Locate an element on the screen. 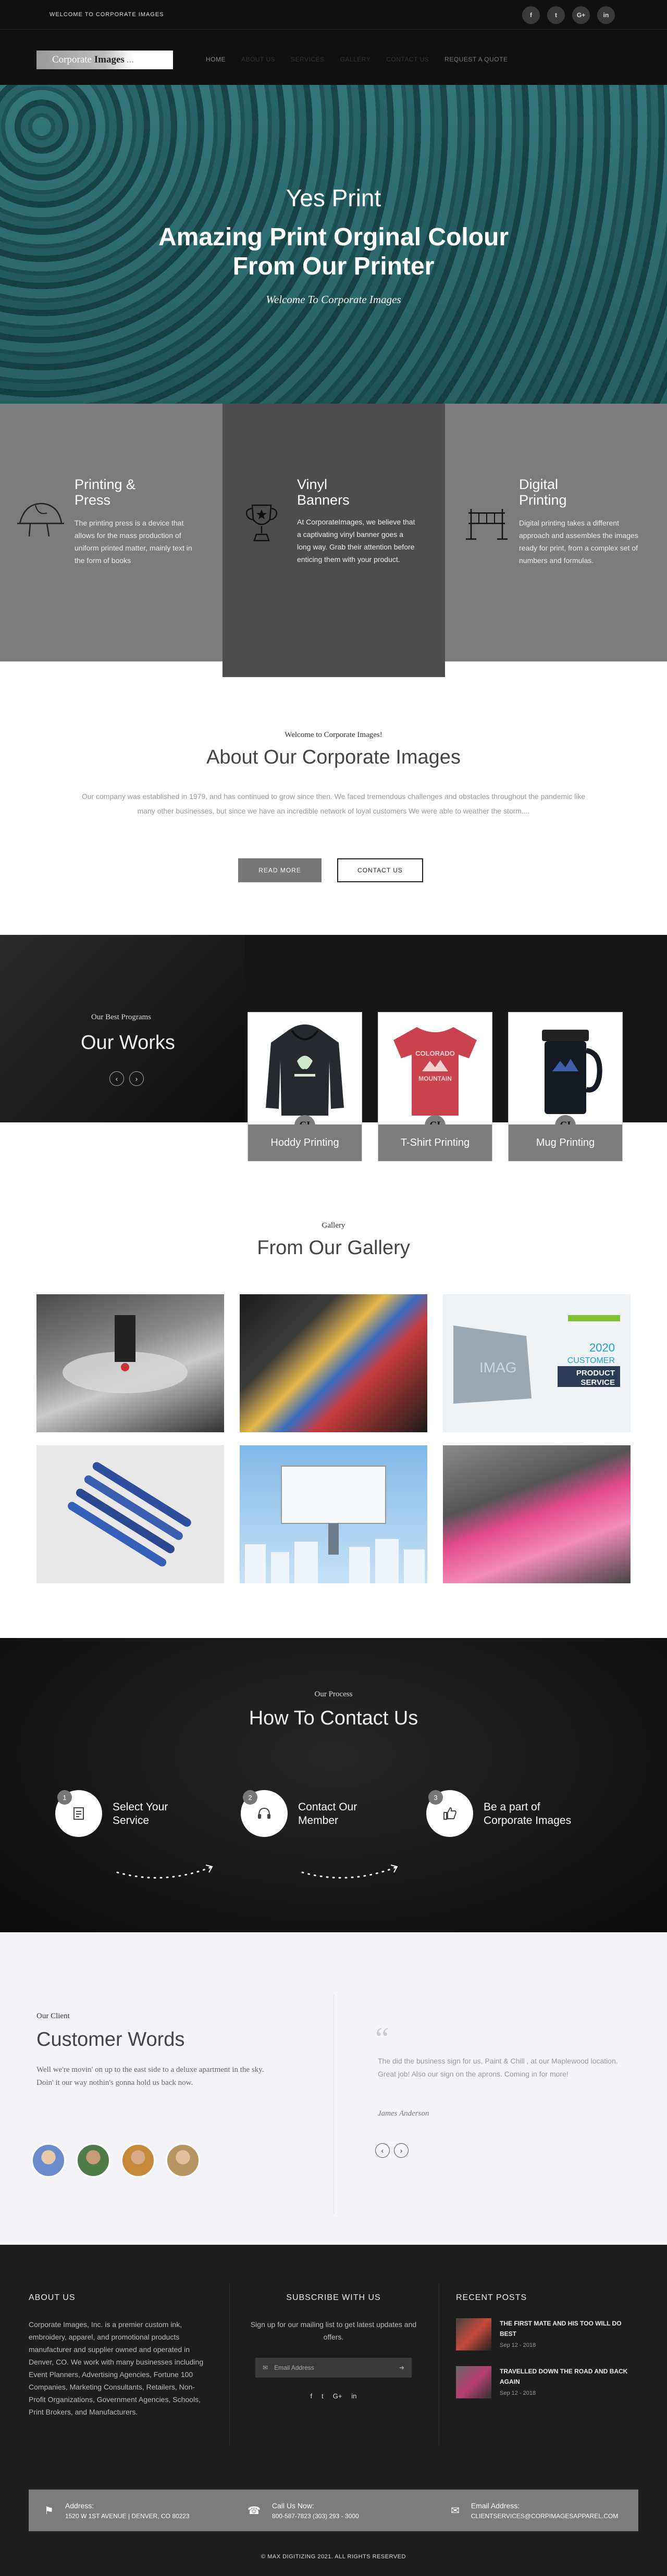  map-marker-icon: ⚑ is located at coordinates (49, 2511).